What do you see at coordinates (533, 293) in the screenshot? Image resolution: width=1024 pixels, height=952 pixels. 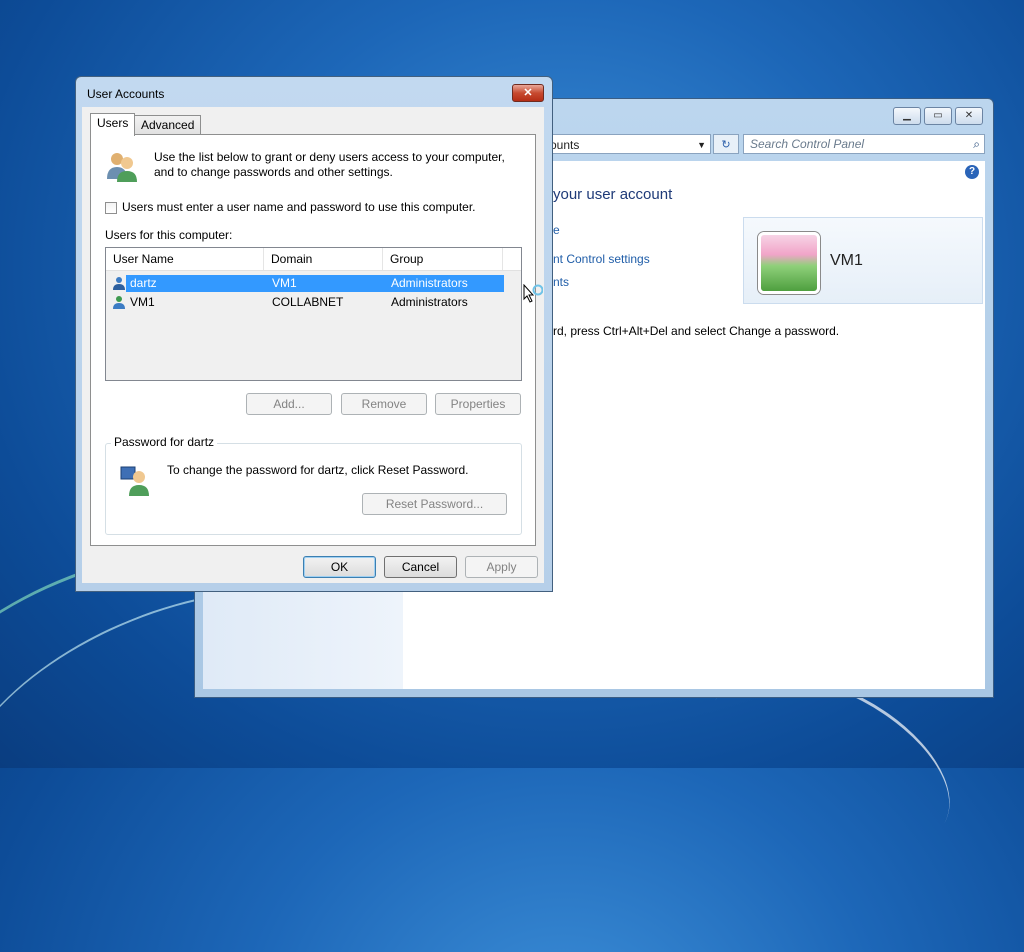 I see `busy-cursor-icon` at bounding box center [533, 293].